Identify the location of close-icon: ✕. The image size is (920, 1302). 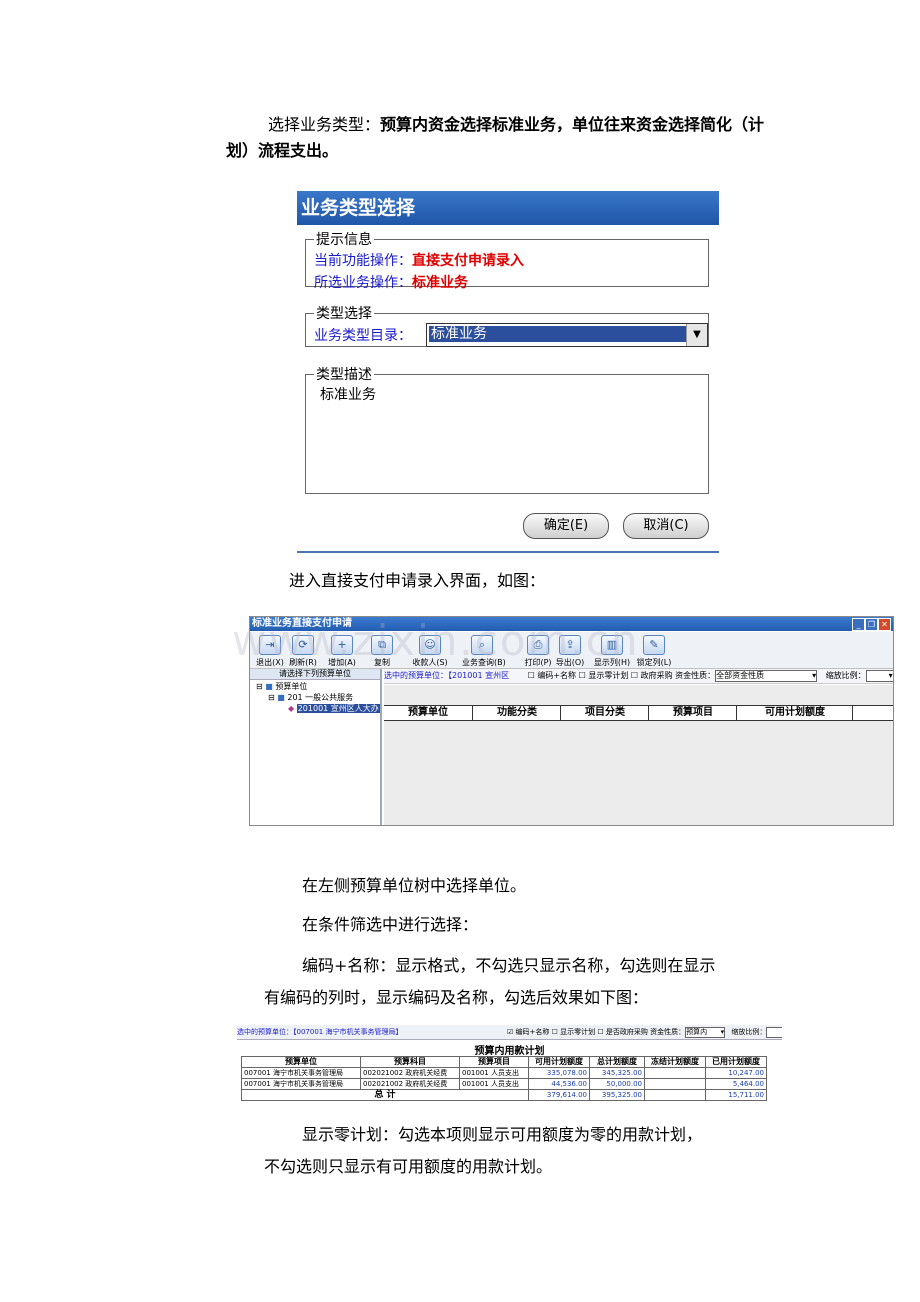
(884, 624).